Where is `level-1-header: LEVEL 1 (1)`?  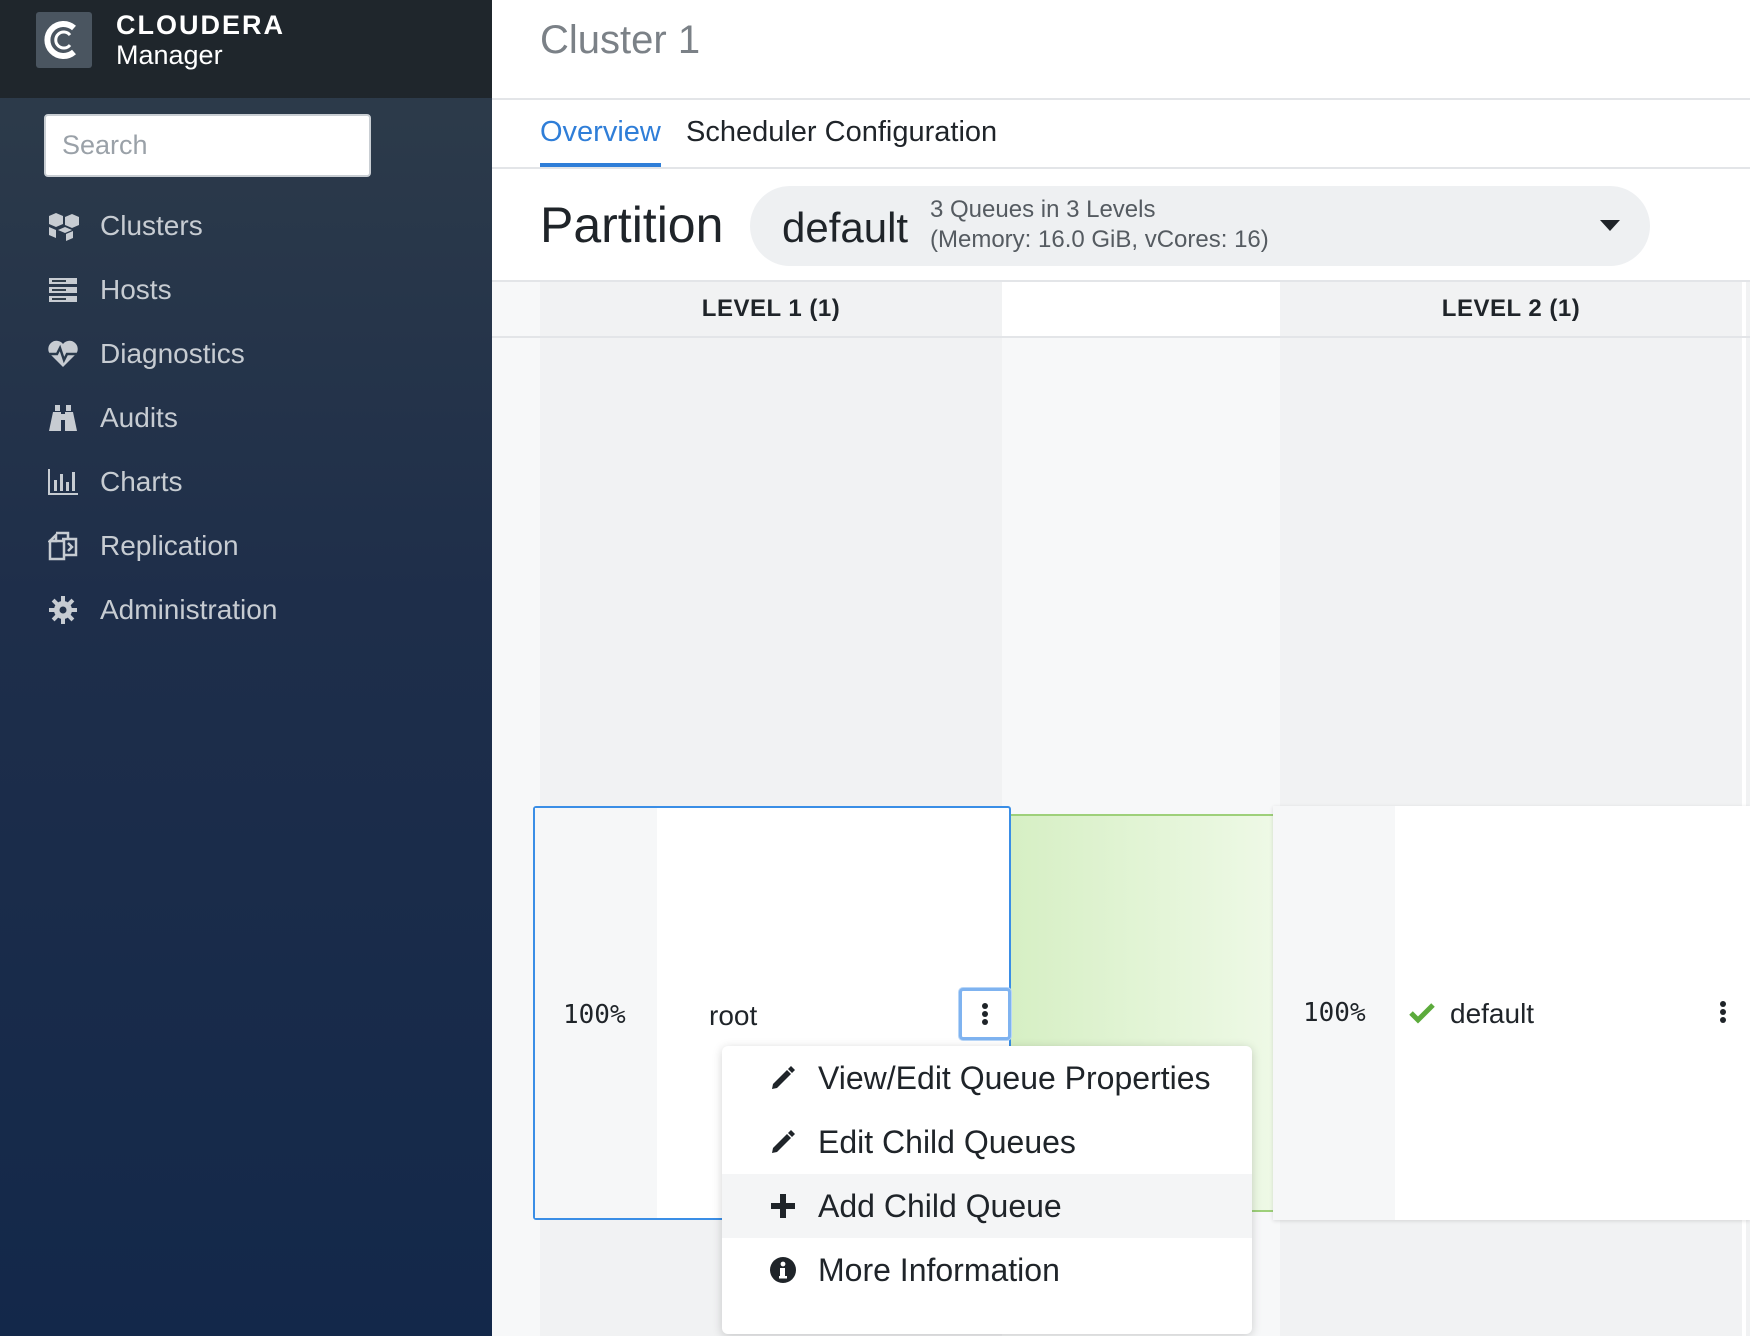
level-1-header: LEVEL 1 (1) is located at coordinates (771, 309).